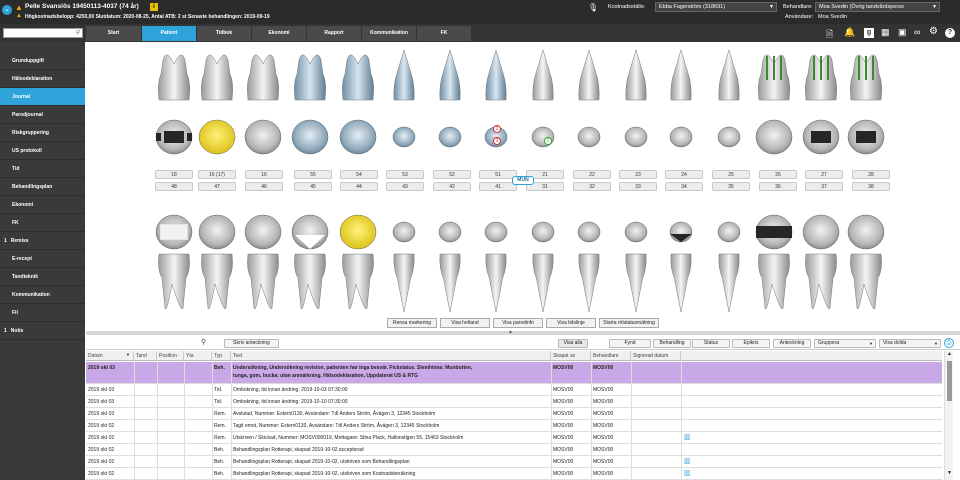 Image resolution: width=960 pixels, height=480 pixels. I want to click on tooth-number-22: 22, so click(592, 174).